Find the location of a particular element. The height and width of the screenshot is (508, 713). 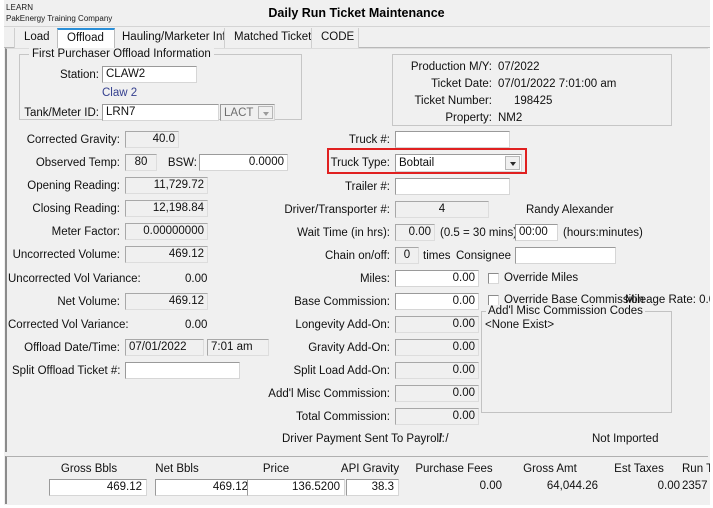

chain-times-label: times is located at coordinates (437, 256).